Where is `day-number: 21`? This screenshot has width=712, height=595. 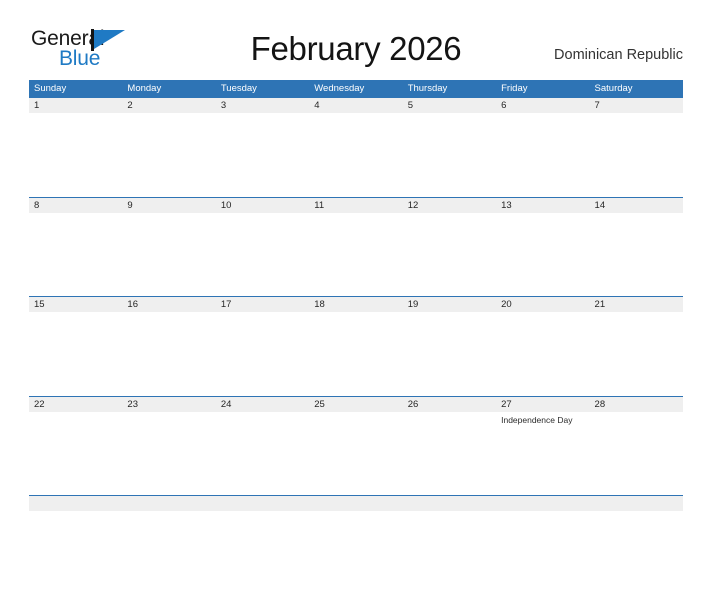 day-number: 21 is located at coordinates (600, 304).